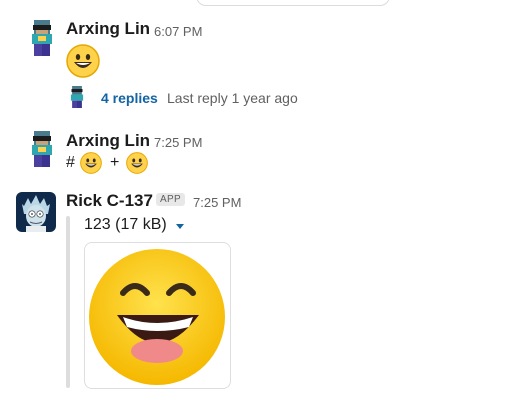 This screenshot has height=401, width=512. What do you see at coordinates (232, 98) in the screenshot?
I see `last-reply-text: Last reply 1 year ago` at bounding box center [232, 98].